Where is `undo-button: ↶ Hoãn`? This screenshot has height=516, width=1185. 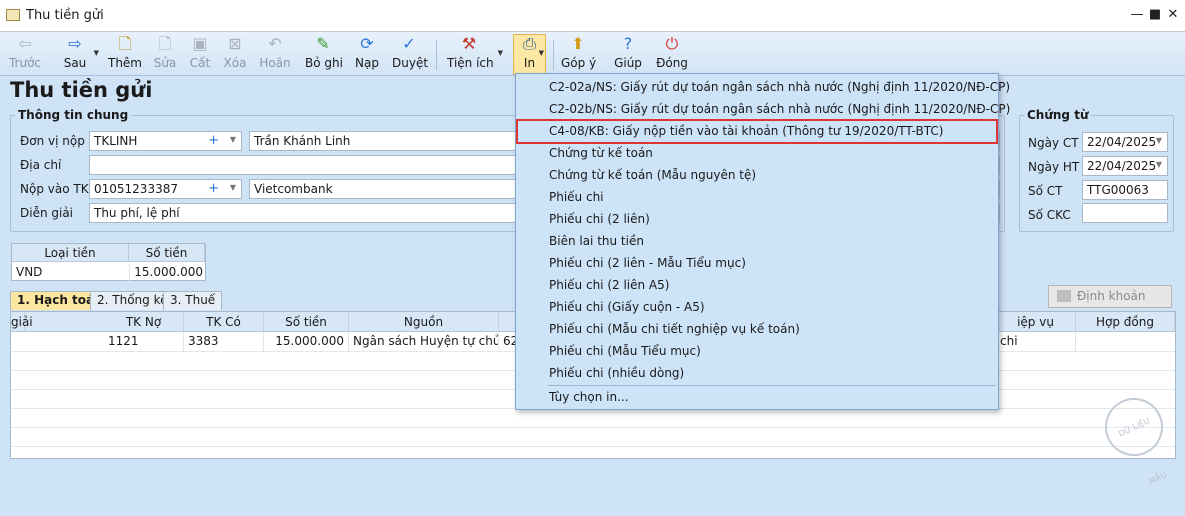
undo-button: ↶ Hoãn is located at coordinates (275, 55).